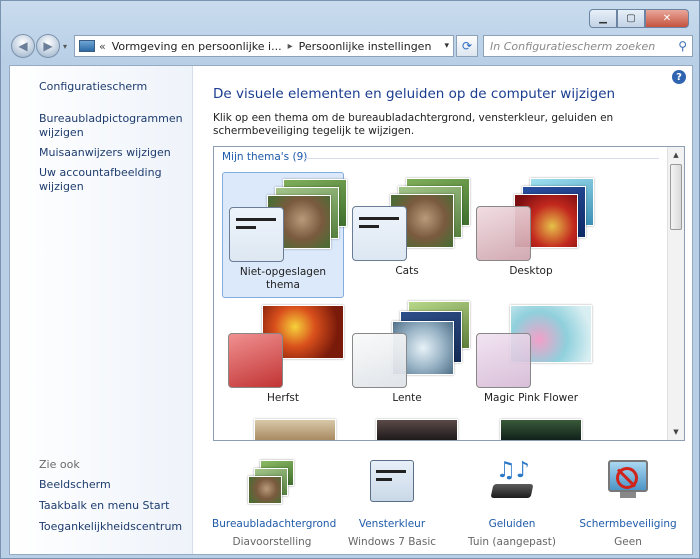 The height and width of the screenshot is (559, 700). I want to click on forward-button: ▶, so click(48, 46).